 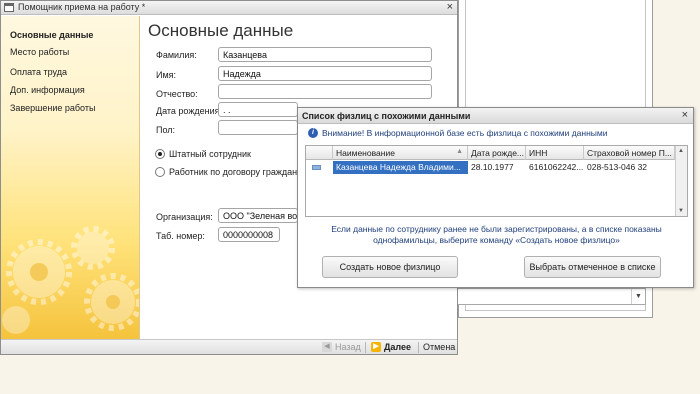 What do you see at coordinates (258, 215) in the screenshot?
I see `organization-field: ООО "Зеленая вол` at bounding box center [258, 215].